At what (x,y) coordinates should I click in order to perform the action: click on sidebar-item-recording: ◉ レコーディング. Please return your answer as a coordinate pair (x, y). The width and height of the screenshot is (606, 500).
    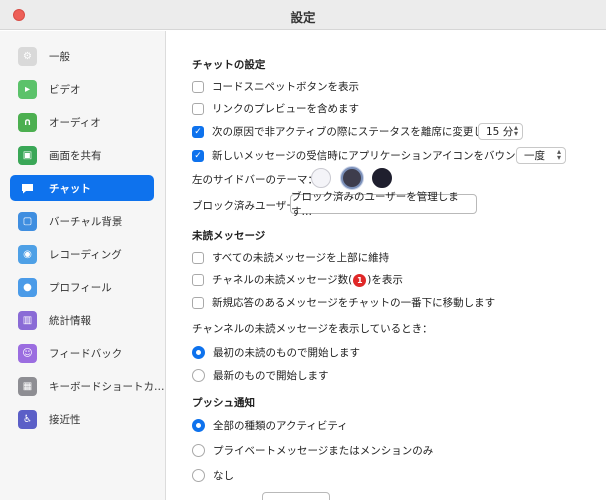
    Looking at the image, I should click on (82, 254).